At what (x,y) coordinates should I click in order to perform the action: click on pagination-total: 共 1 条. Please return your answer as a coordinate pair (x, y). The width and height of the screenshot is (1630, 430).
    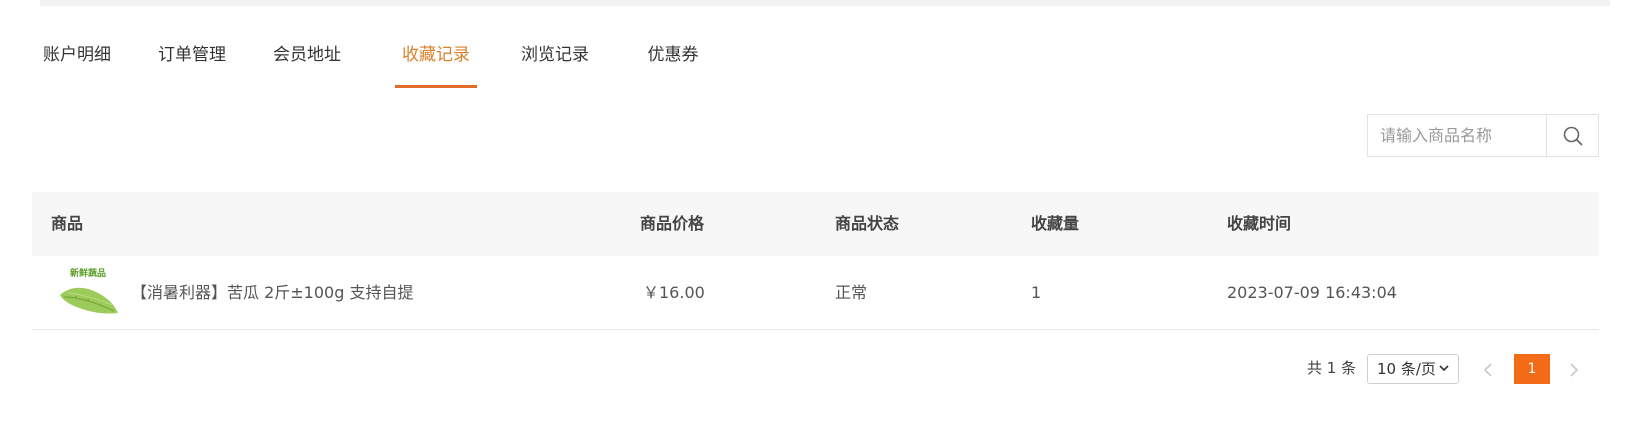
    Looking at the image, I should click on (1332, 368).